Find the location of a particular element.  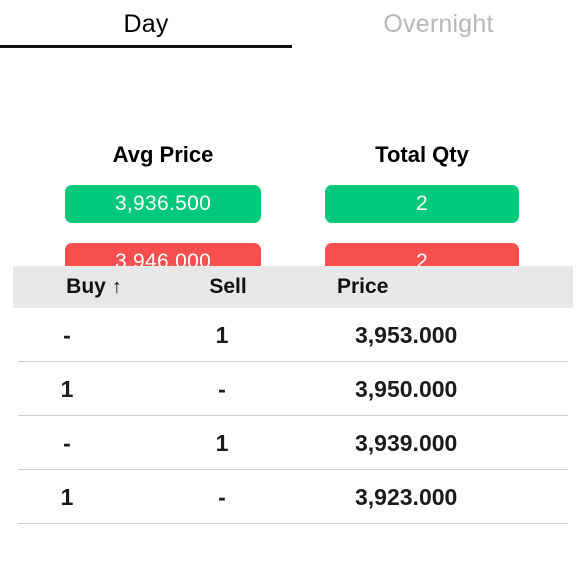

column-header-price: Price is located at coordinates (417, 287).